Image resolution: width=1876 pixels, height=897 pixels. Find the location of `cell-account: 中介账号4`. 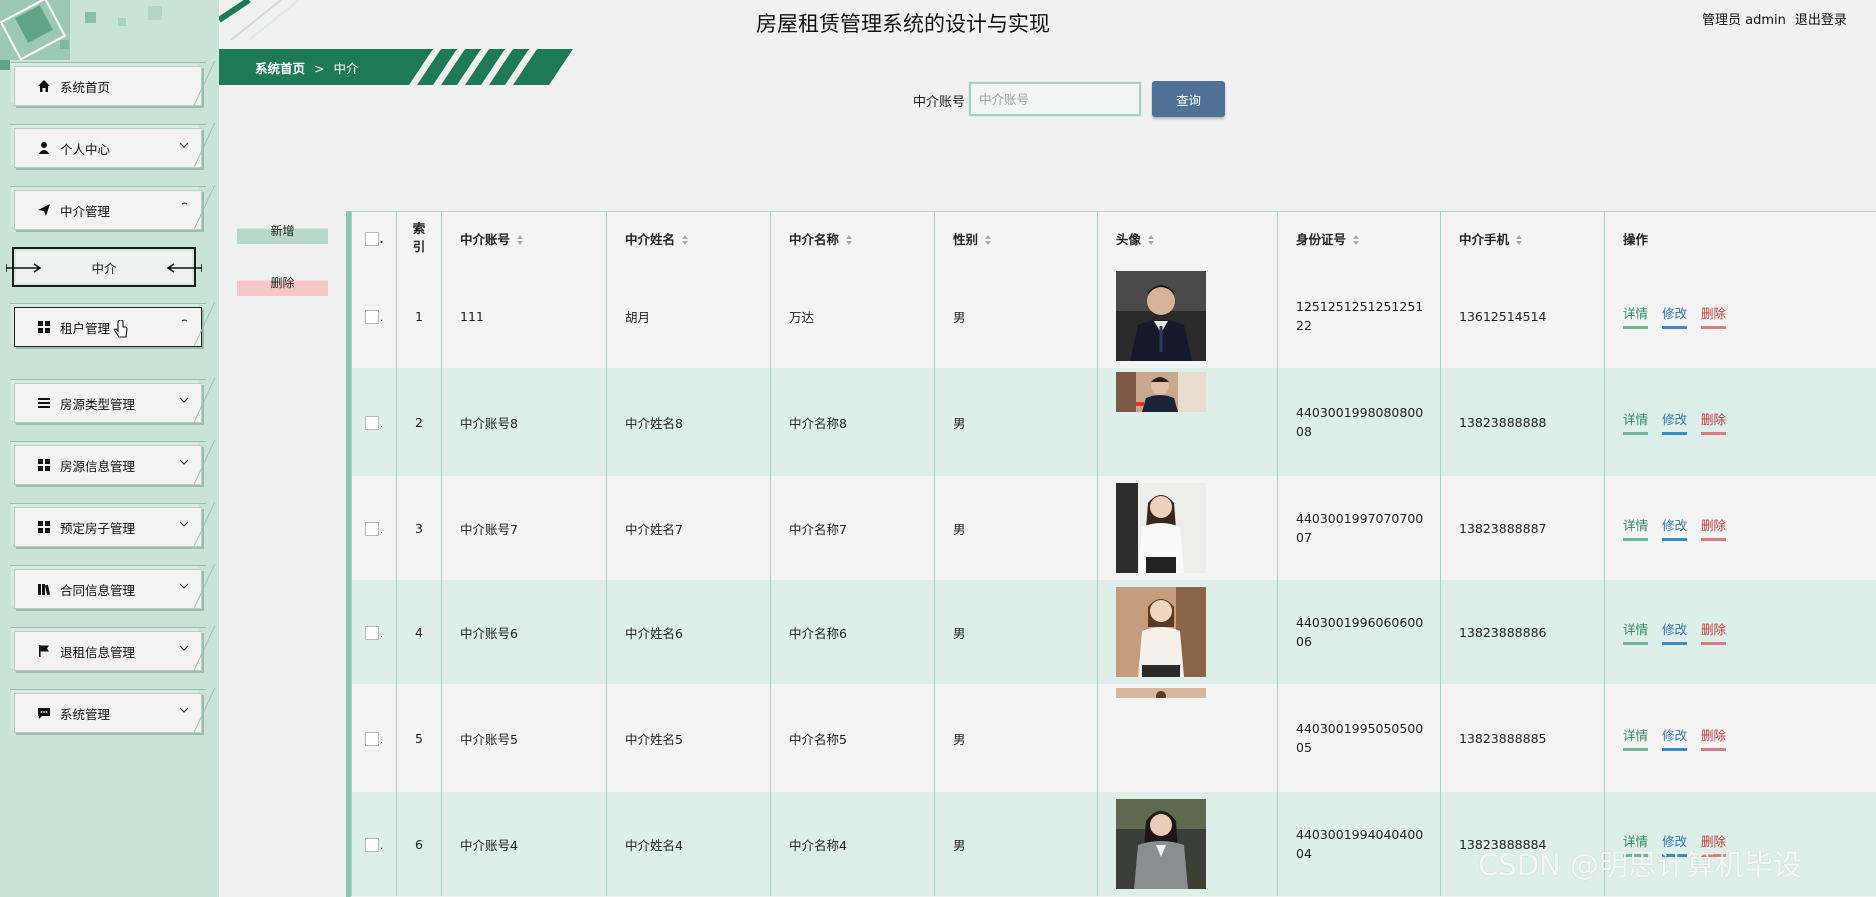

cell-account: 中介账号4 is located at coordinates (524, 844).